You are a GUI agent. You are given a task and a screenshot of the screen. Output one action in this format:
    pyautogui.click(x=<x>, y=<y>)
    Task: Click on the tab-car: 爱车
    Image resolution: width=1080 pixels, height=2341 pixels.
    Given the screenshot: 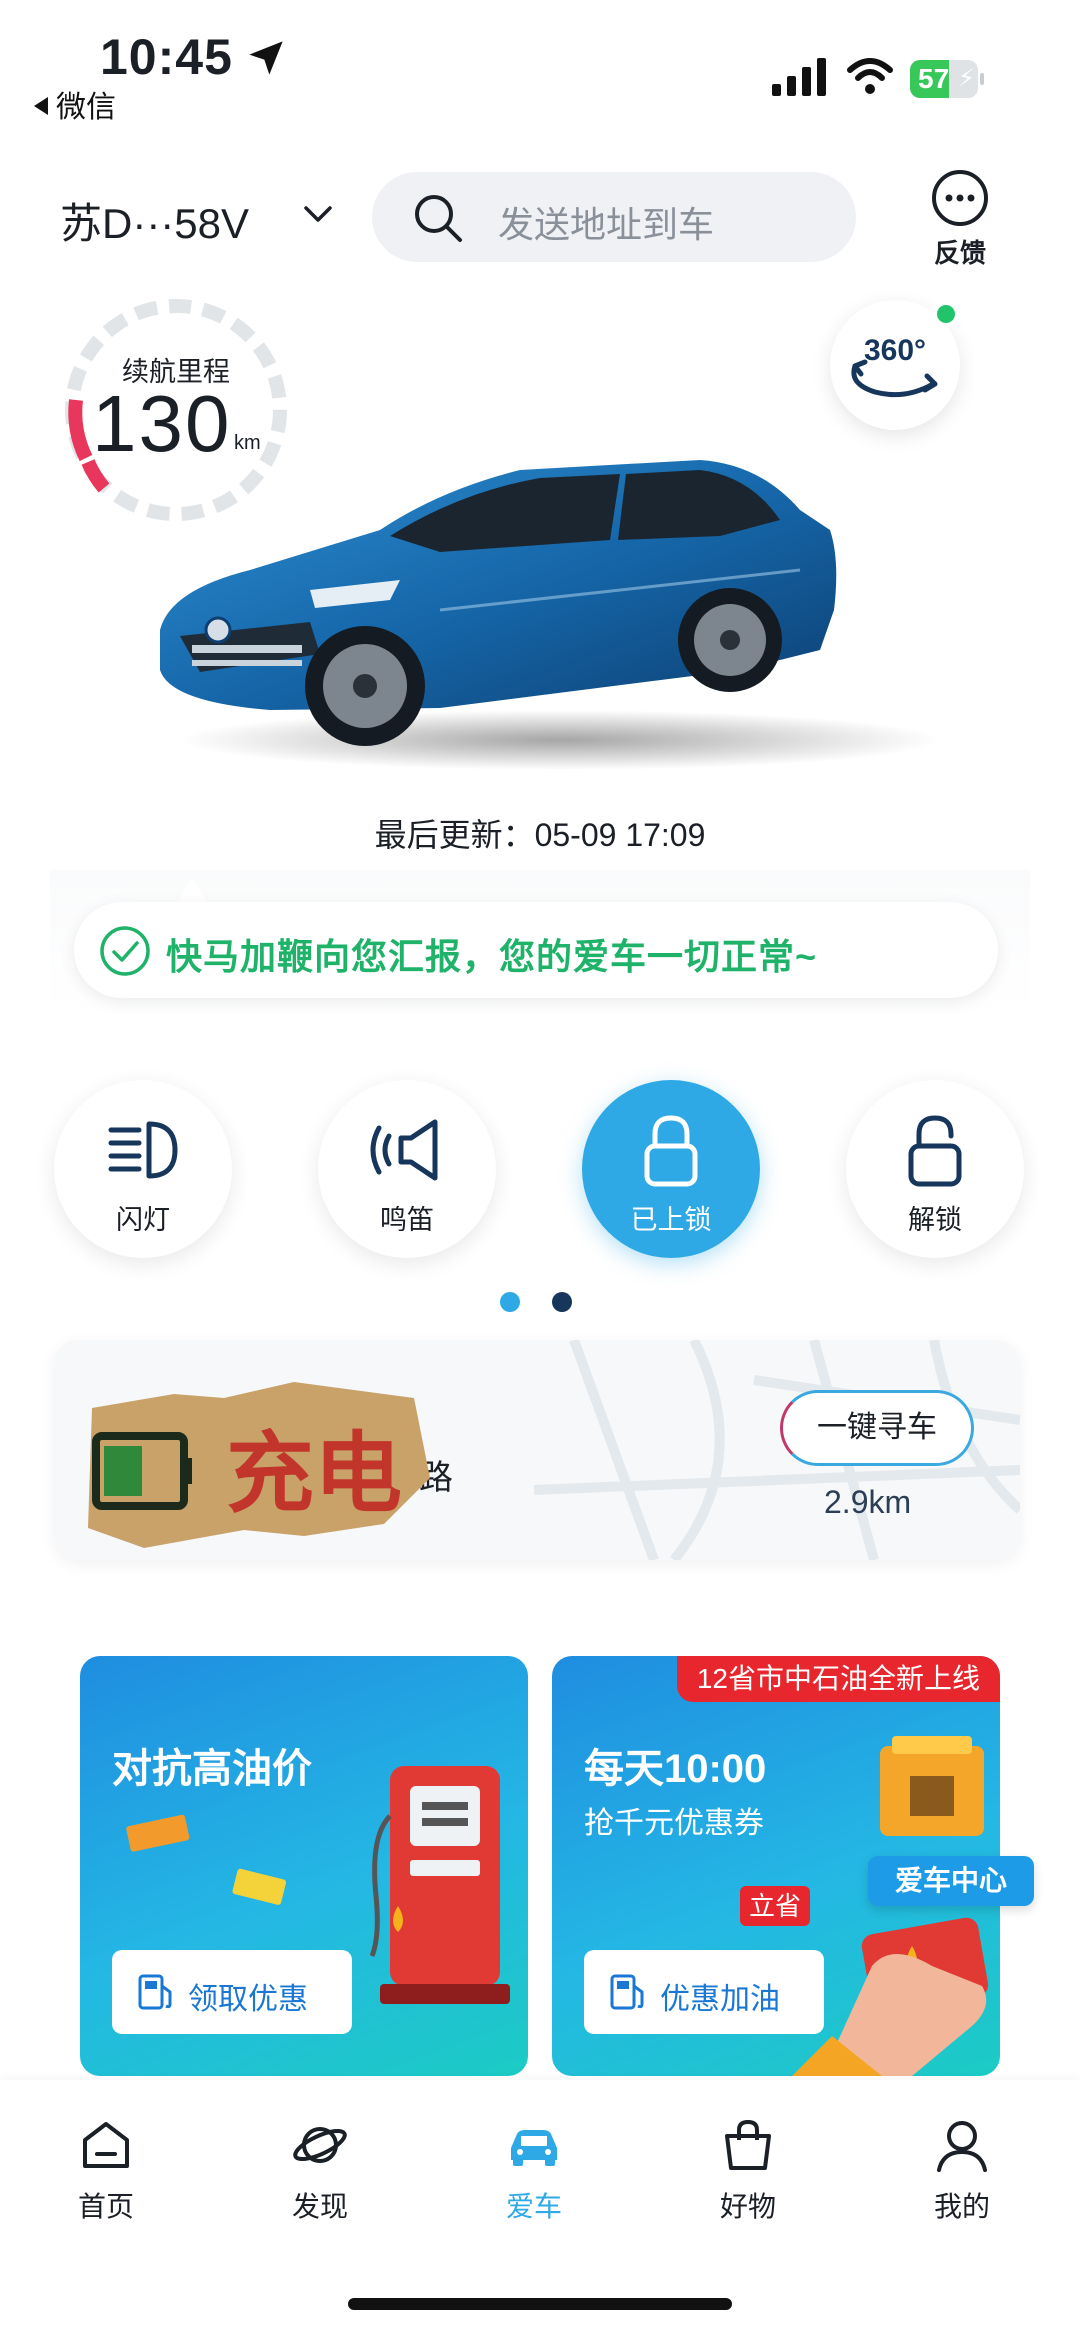 What is the action you would take?
    pyautogui.click(x=534, y=2176)
    